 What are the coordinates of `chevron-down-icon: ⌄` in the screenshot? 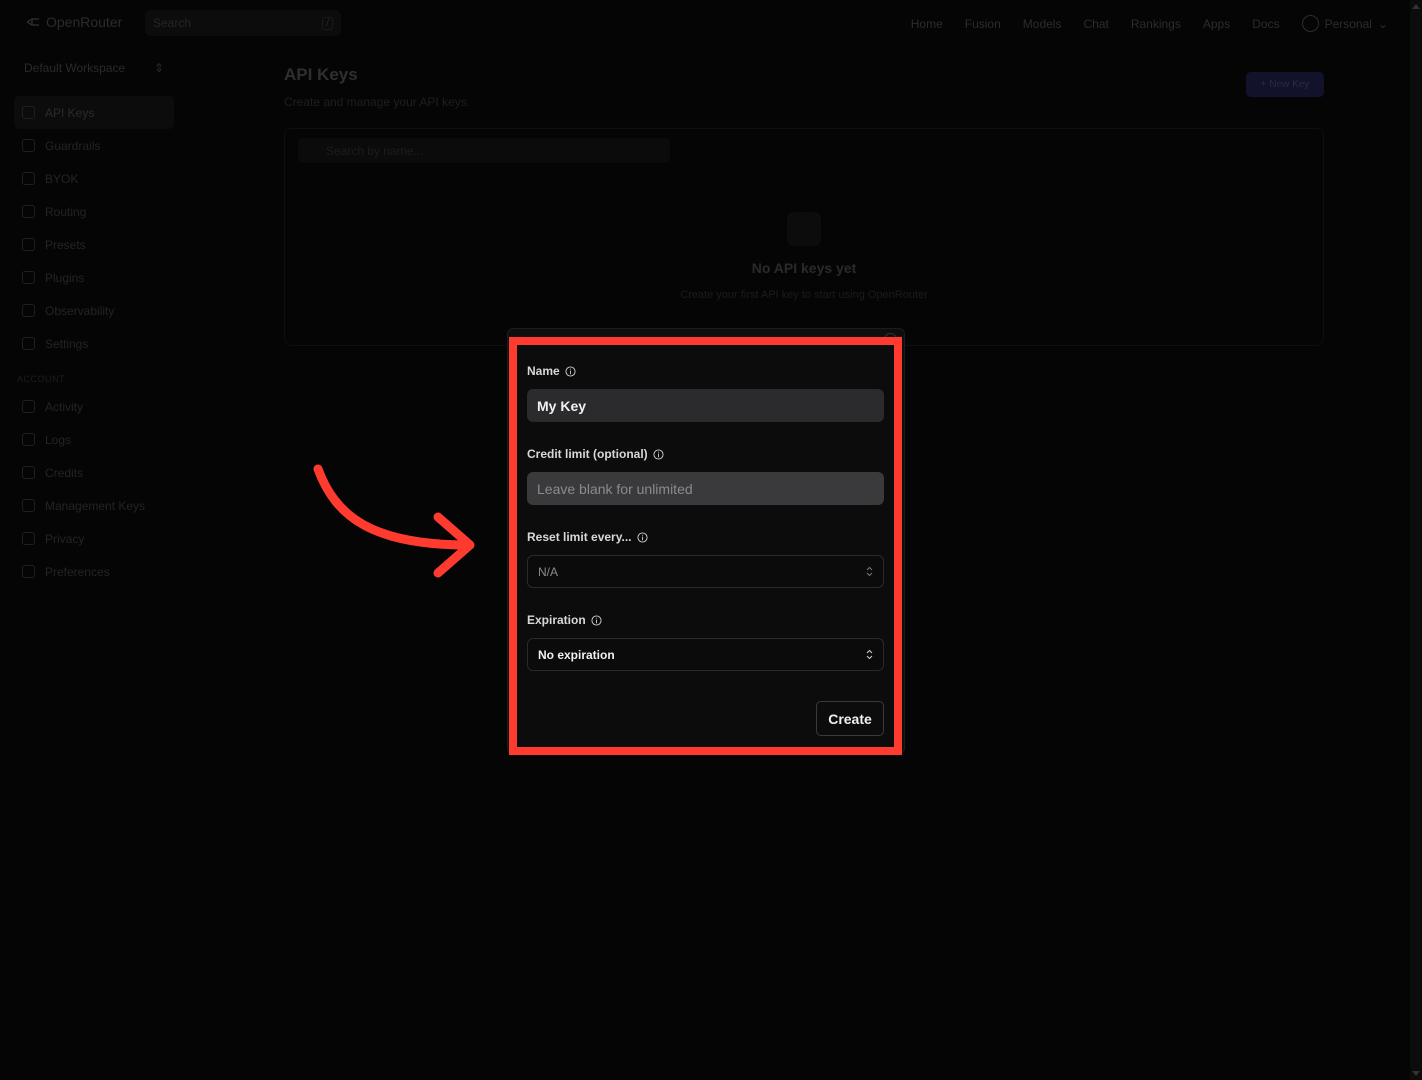 It's located at (1382, 23).